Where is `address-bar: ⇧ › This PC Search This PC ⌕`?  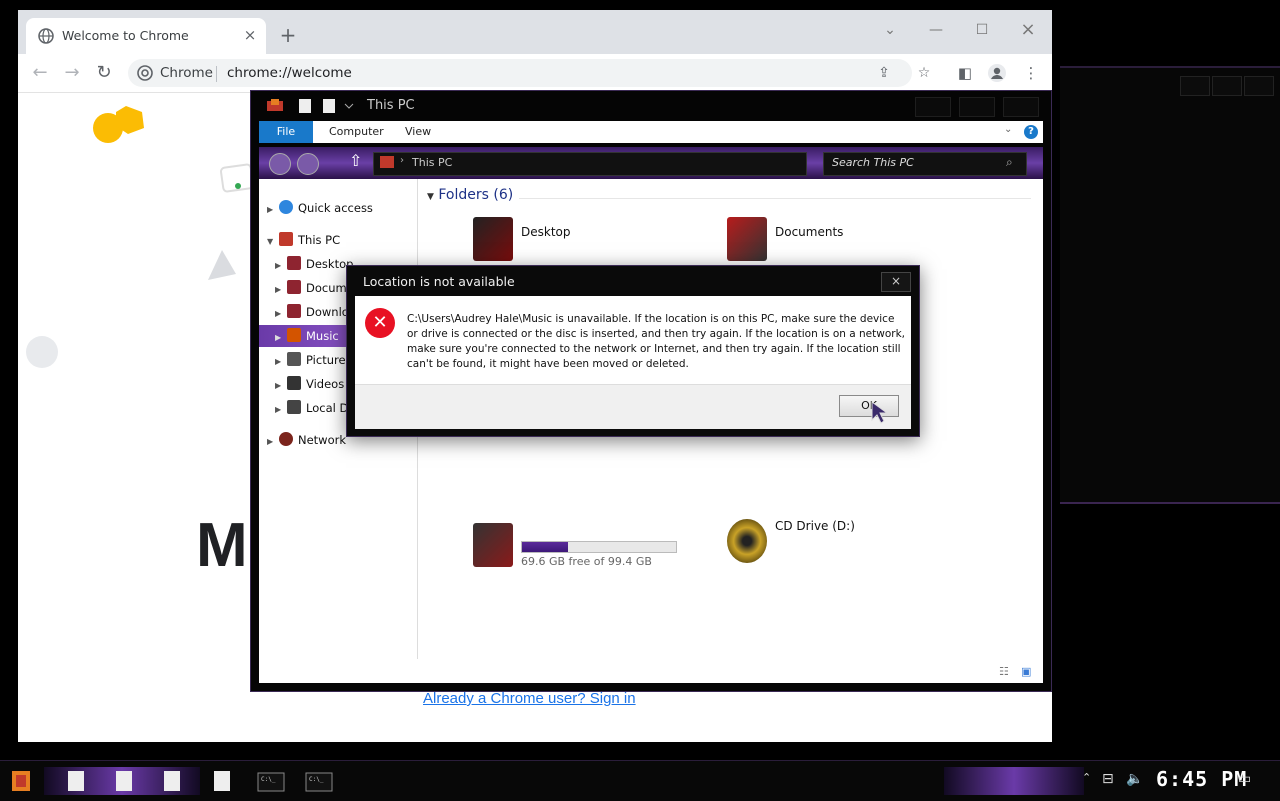 address-bar: ⇧ › This PC Search This PC ⌕ is located at coordinates (651, 163).